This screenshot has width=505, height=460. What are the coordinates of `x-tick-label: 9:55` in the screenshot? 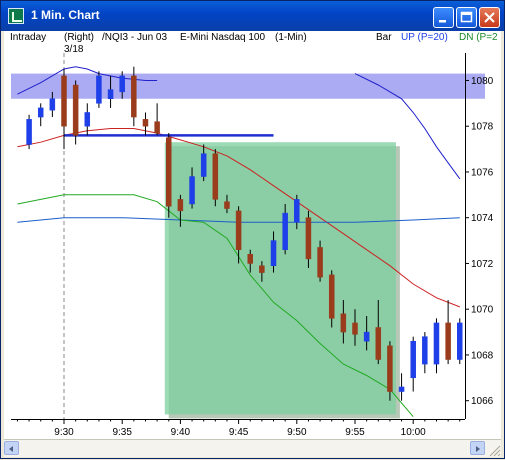 It's located at (355, 432).